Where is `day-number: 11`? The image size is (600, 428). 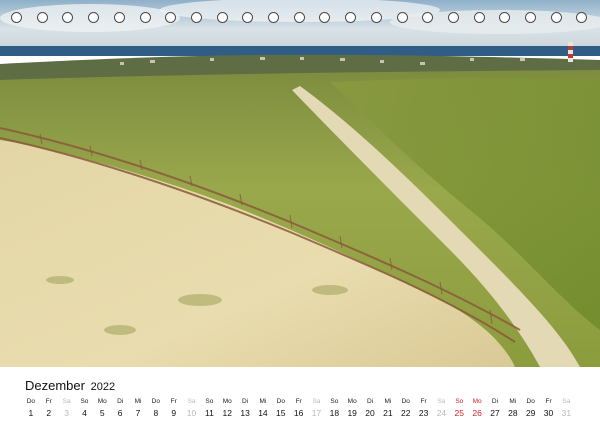 day-number: 11 is located at coordinates (209, 413).